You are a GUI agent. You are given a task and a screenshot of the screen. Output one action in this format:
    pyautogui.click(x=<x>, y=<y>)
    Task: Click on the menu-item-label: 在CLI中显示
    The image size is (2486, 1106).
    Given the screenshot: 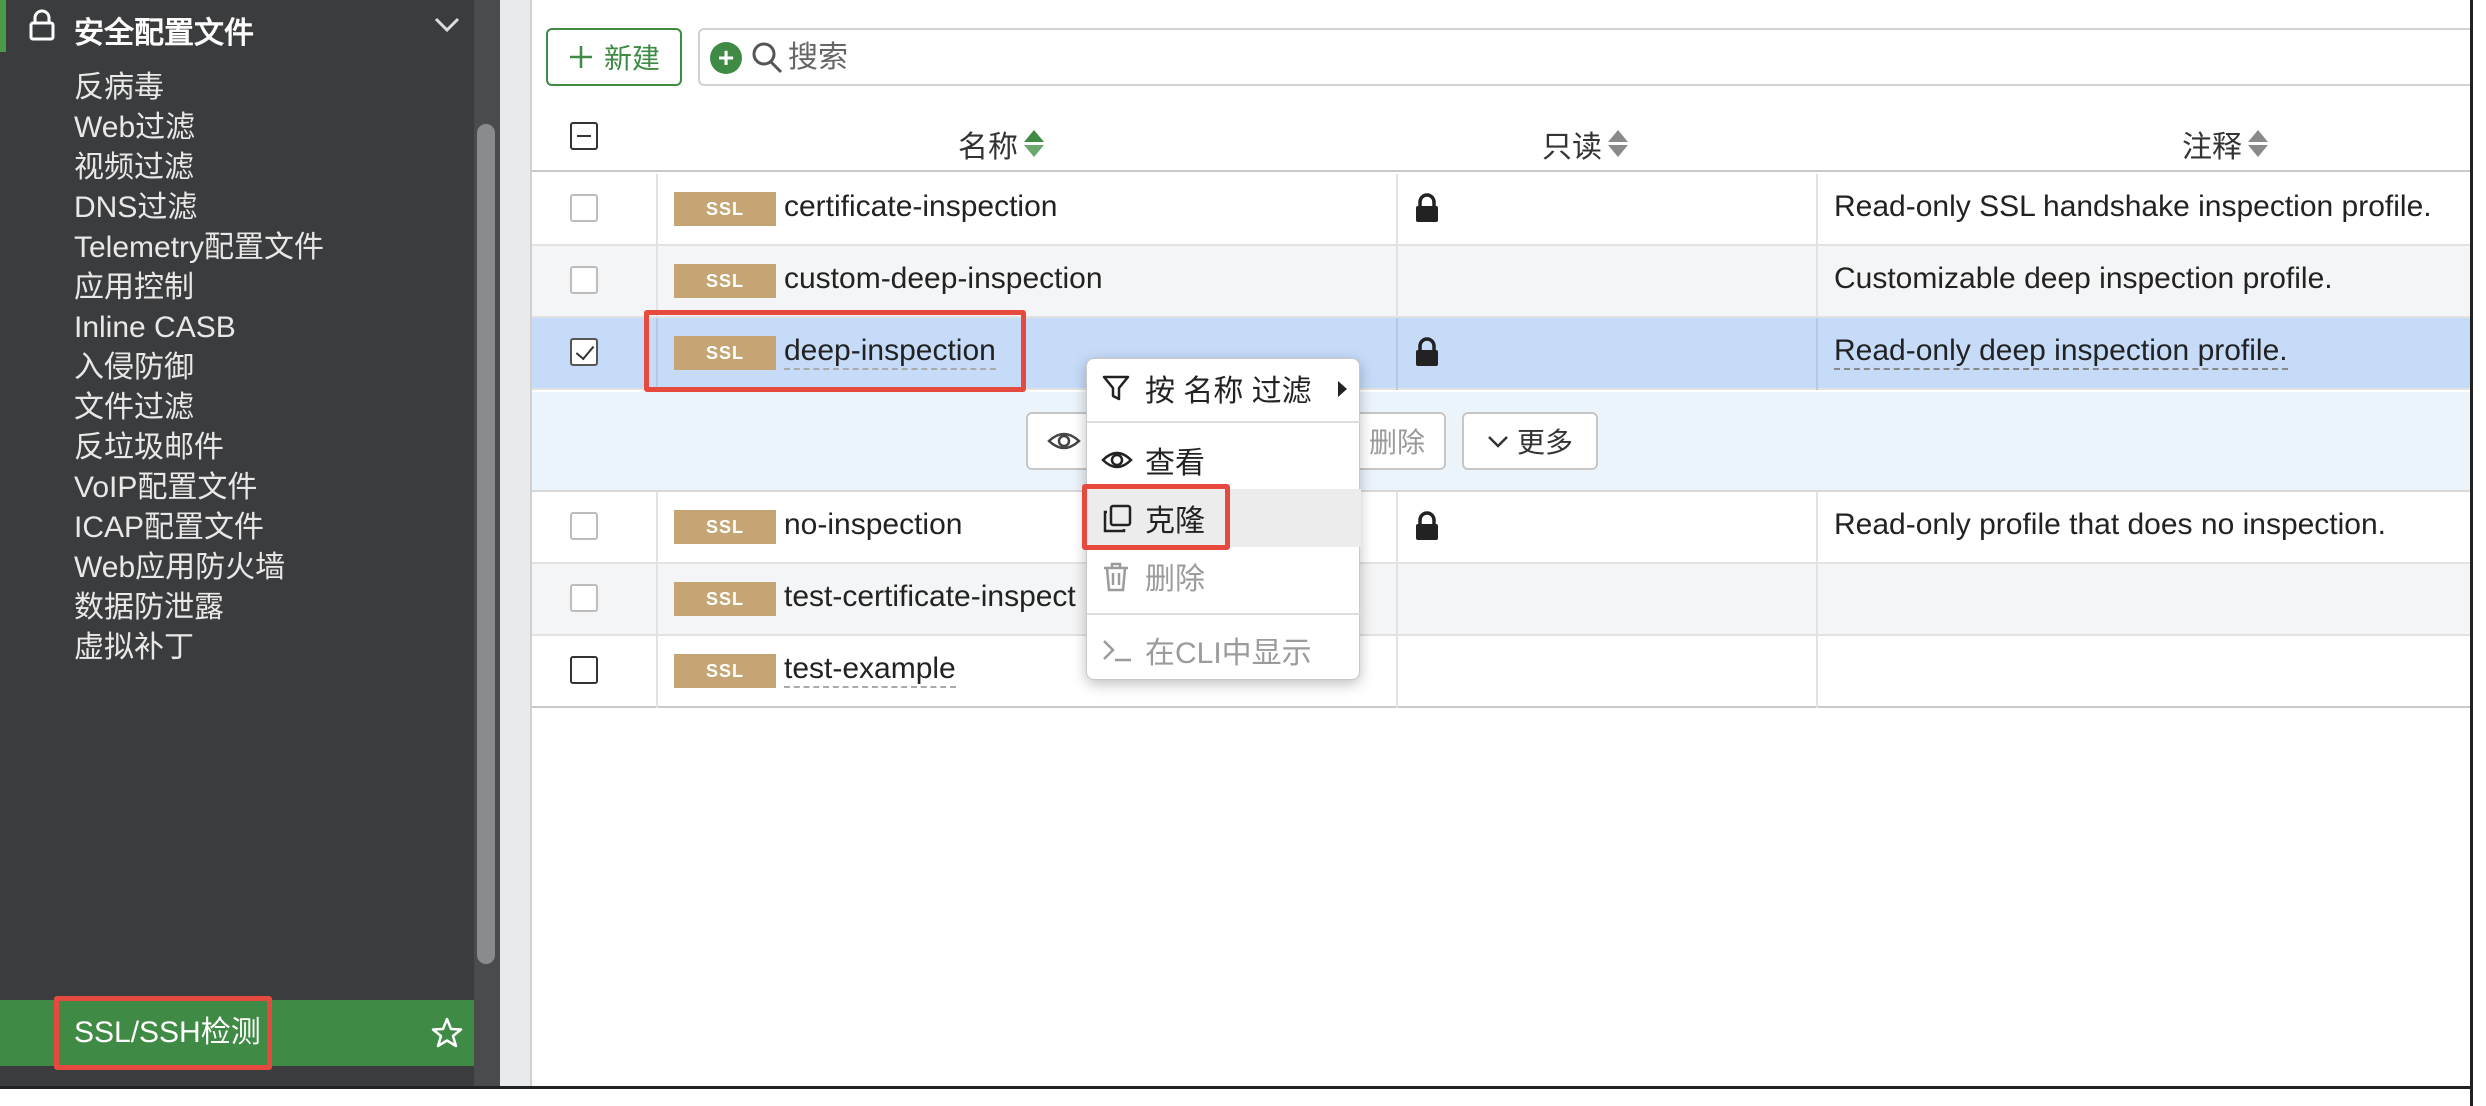 What is the action you would take?
    pyautogui.click(x=1228, y=653)
    